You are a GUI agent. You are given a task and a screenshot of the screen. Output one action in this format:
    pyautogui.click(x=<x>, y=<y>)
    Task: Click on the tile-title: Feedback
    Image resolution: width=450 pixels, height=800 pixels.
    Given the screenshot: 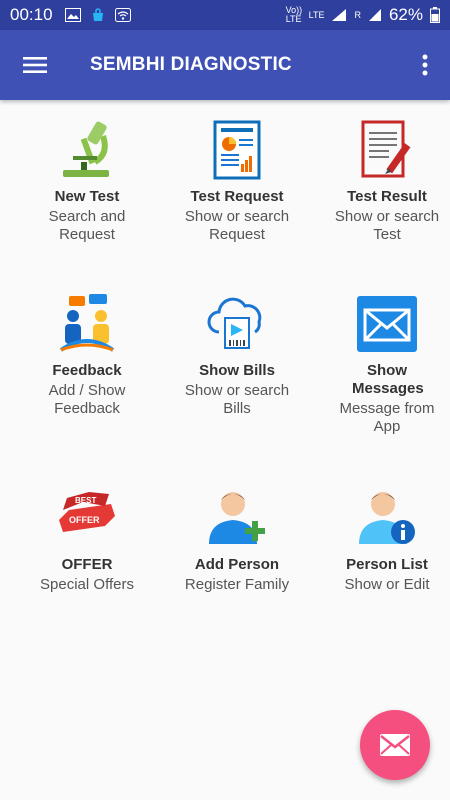 What is the action you would take?
    pyautogui.click(x=87, y=370)
    